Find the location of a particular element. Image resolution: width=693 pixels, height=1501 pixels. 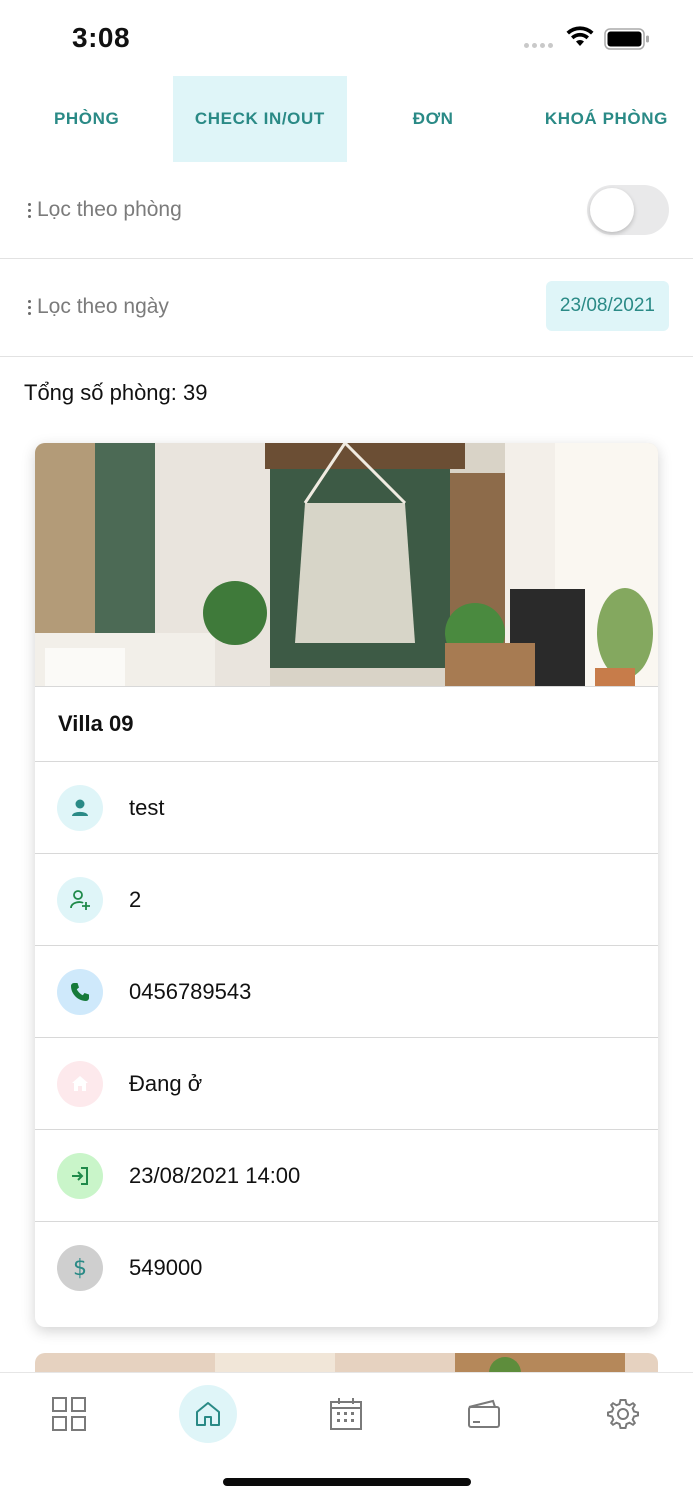

guest-count-row: 2 is located at coordinates (346, 900).